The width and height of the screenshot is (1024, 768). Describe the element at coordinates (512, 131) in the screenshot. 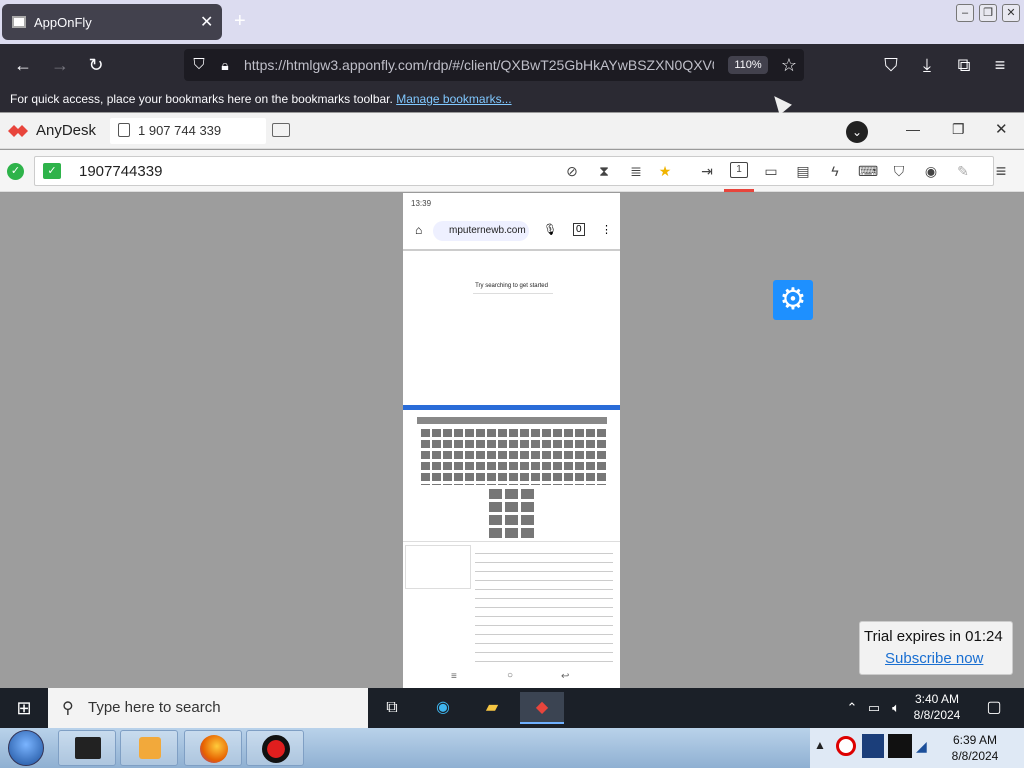

I see `anydesk-titlebar: AnyDesk 1 907 744 339 ⌄ — ❐ ✕` at that location.